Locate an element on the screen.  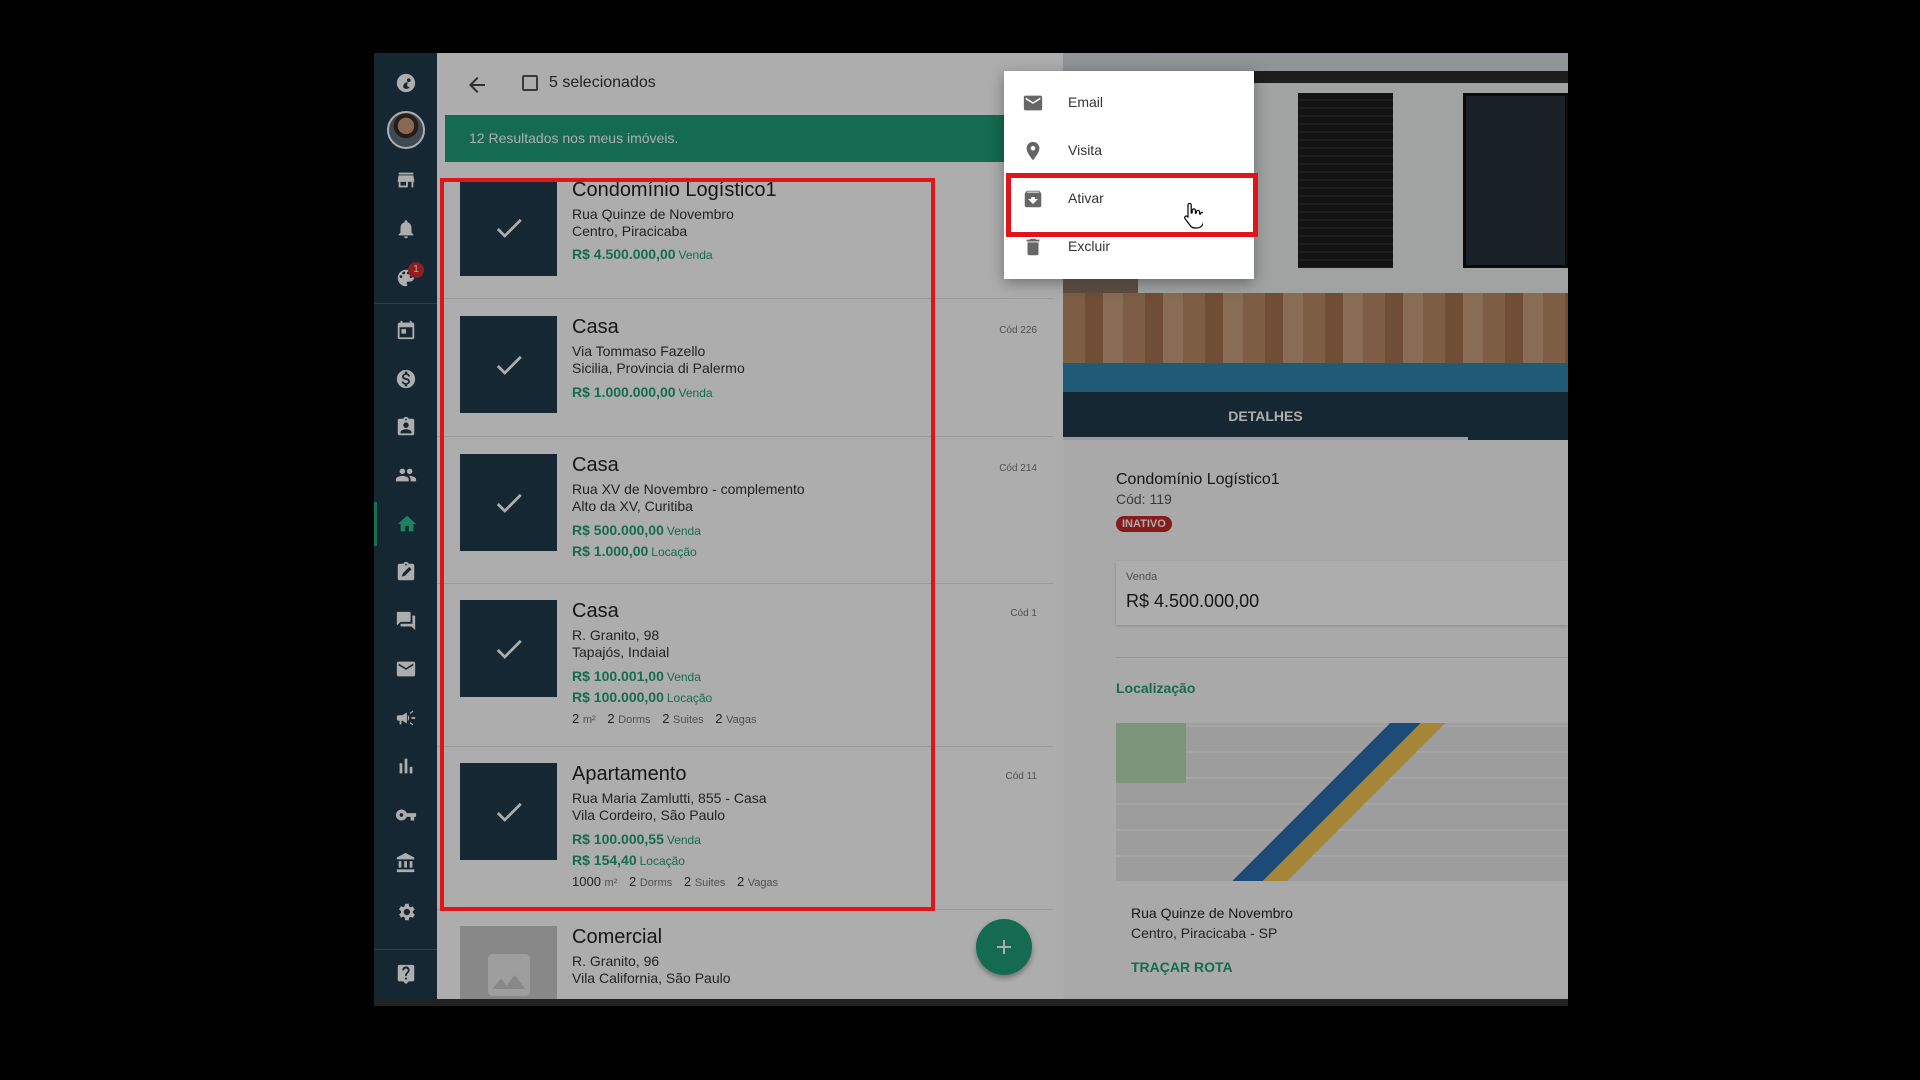
bottom-strip is located at coordinates (971, 1002).